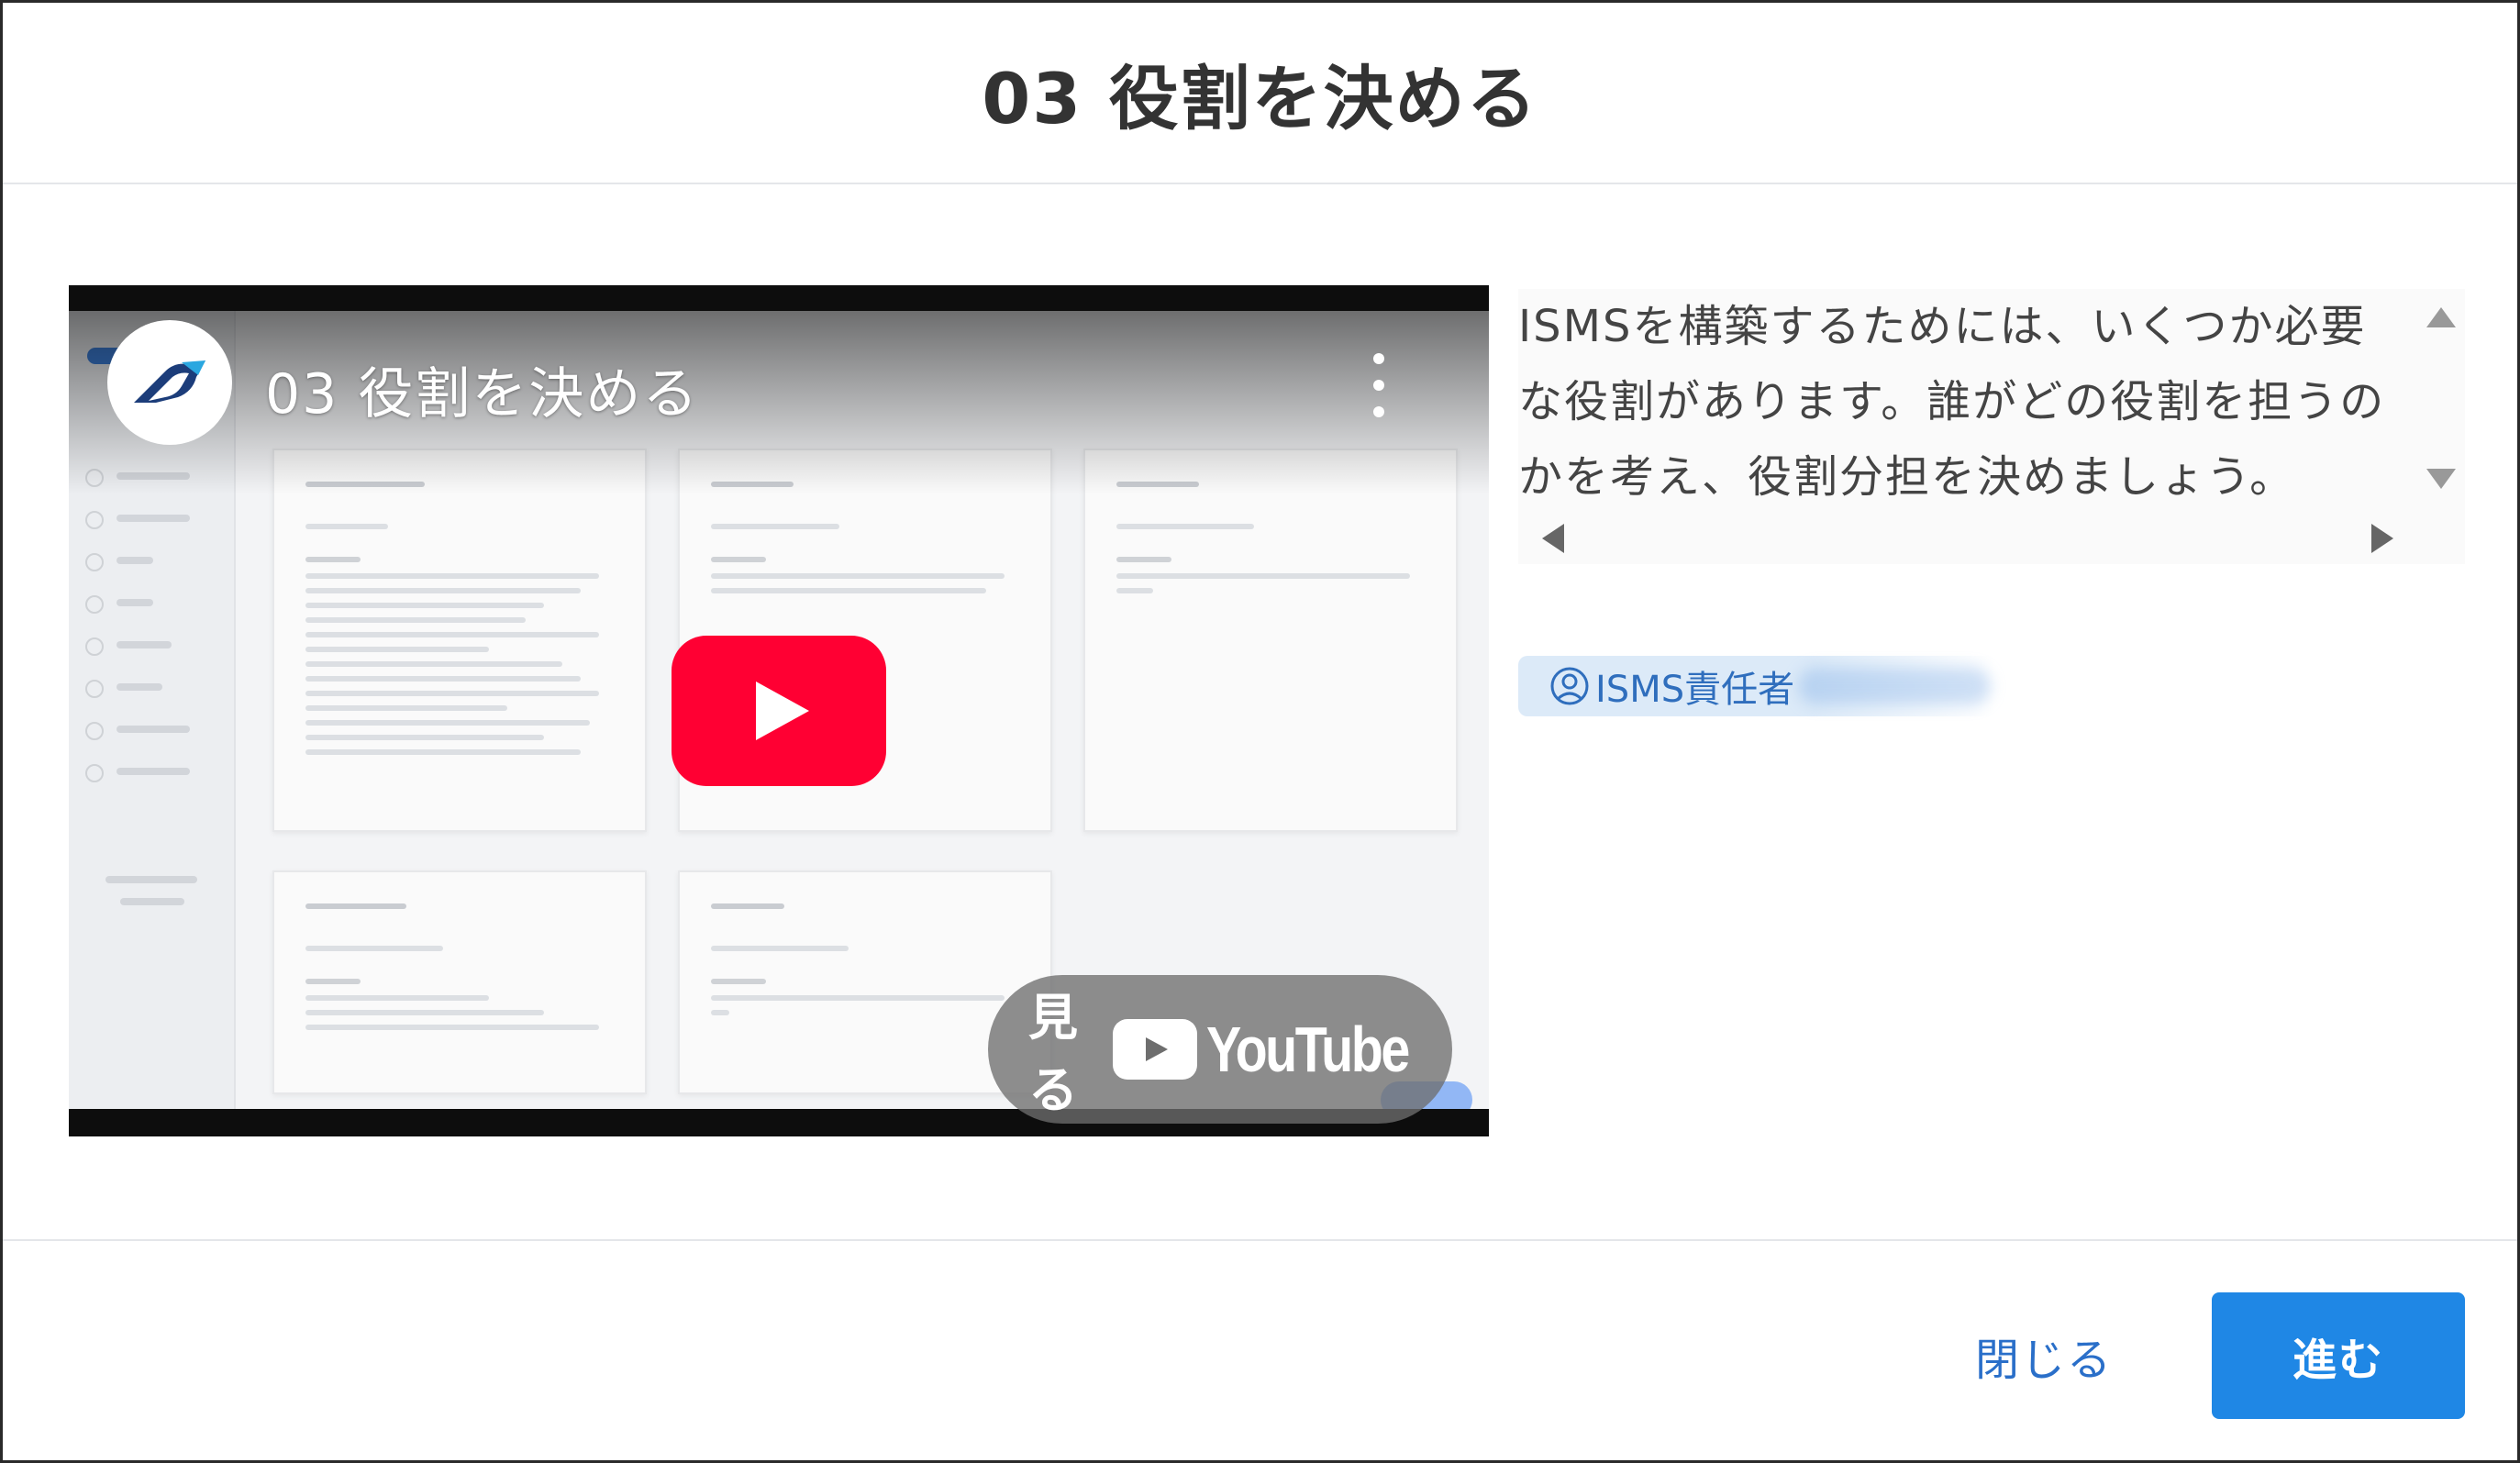 The width and height of the screenshot is (2520, 1463). Describe the element at coordinates (482, 389) in the screenshot. I see `video-title: 03 役割を決める` at that location.